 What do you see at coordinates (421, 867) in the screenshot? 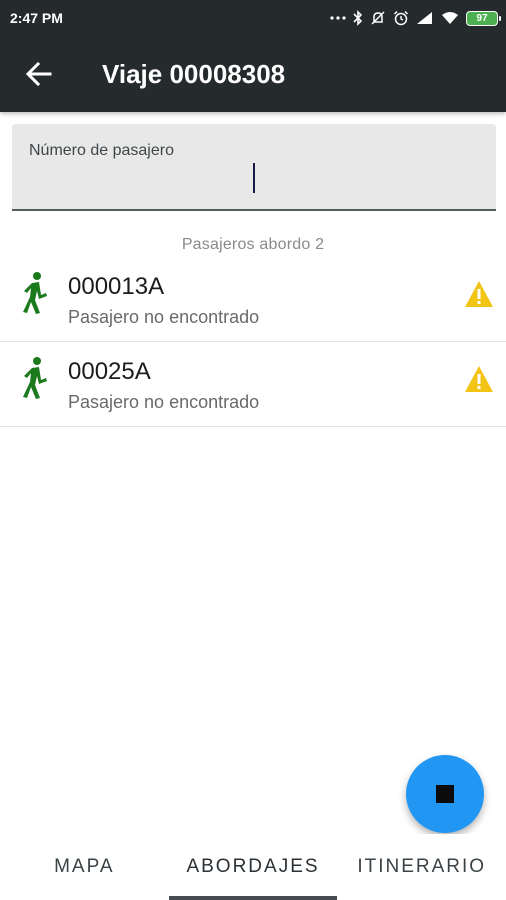
I see `tab-itinerario: ITINERARIO` at bounding box center [421, 867].